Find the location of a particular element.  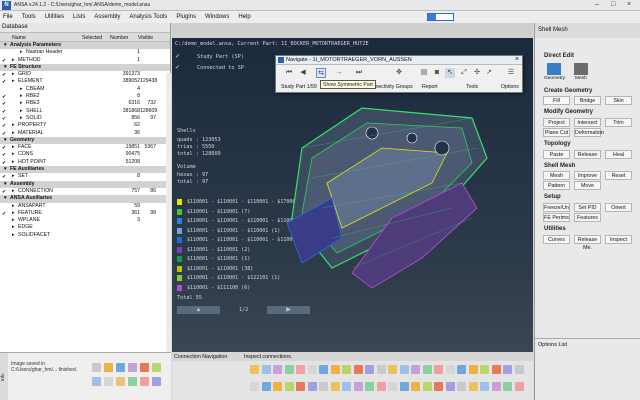

menu-help: Help is located at coordinates (244, 17).